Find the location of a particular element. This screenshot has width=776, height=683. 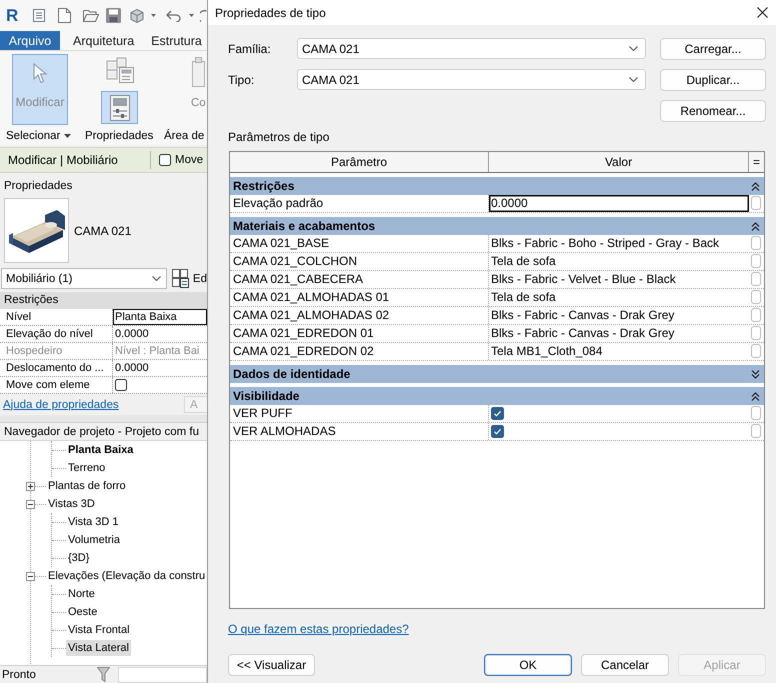

status-field is located at coordinates (162, 674).